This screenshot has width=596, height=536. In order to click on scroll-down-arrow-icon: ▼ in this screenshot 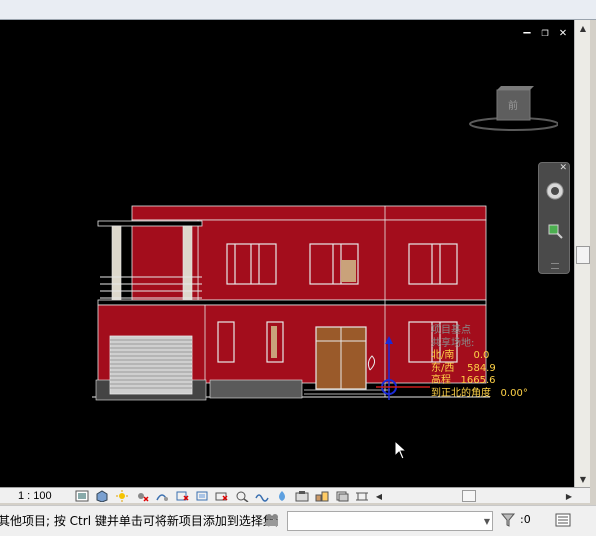, I will do `click(583, 479)`.